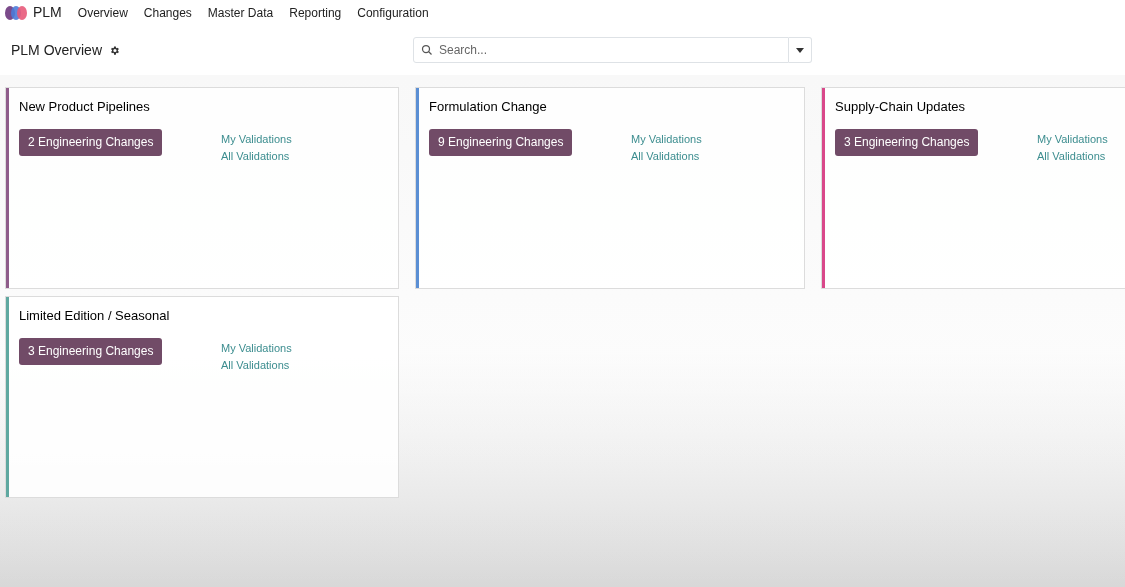 The height and width of the screenshot is (587, 1125). I want to click on caret-icon, so click(800, 50).